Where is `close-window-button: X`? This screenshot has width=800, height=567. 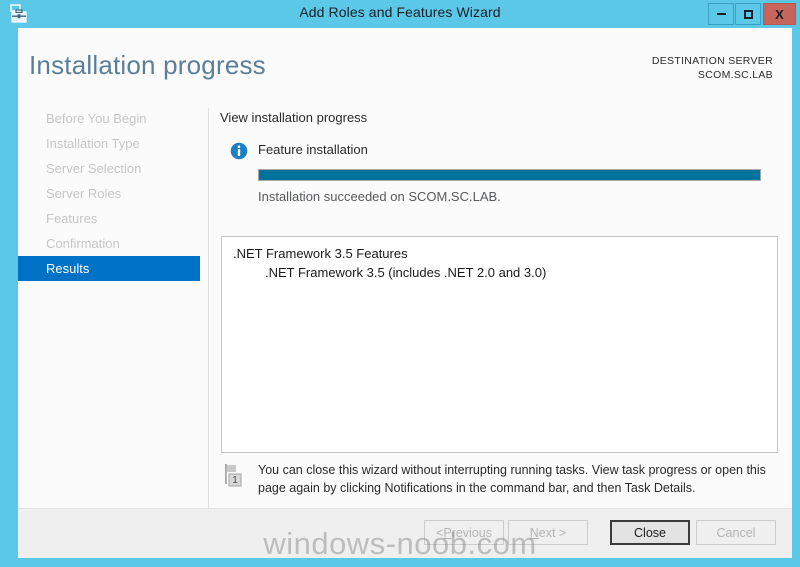 close-window-button: X is located at coordinates (779, 14).